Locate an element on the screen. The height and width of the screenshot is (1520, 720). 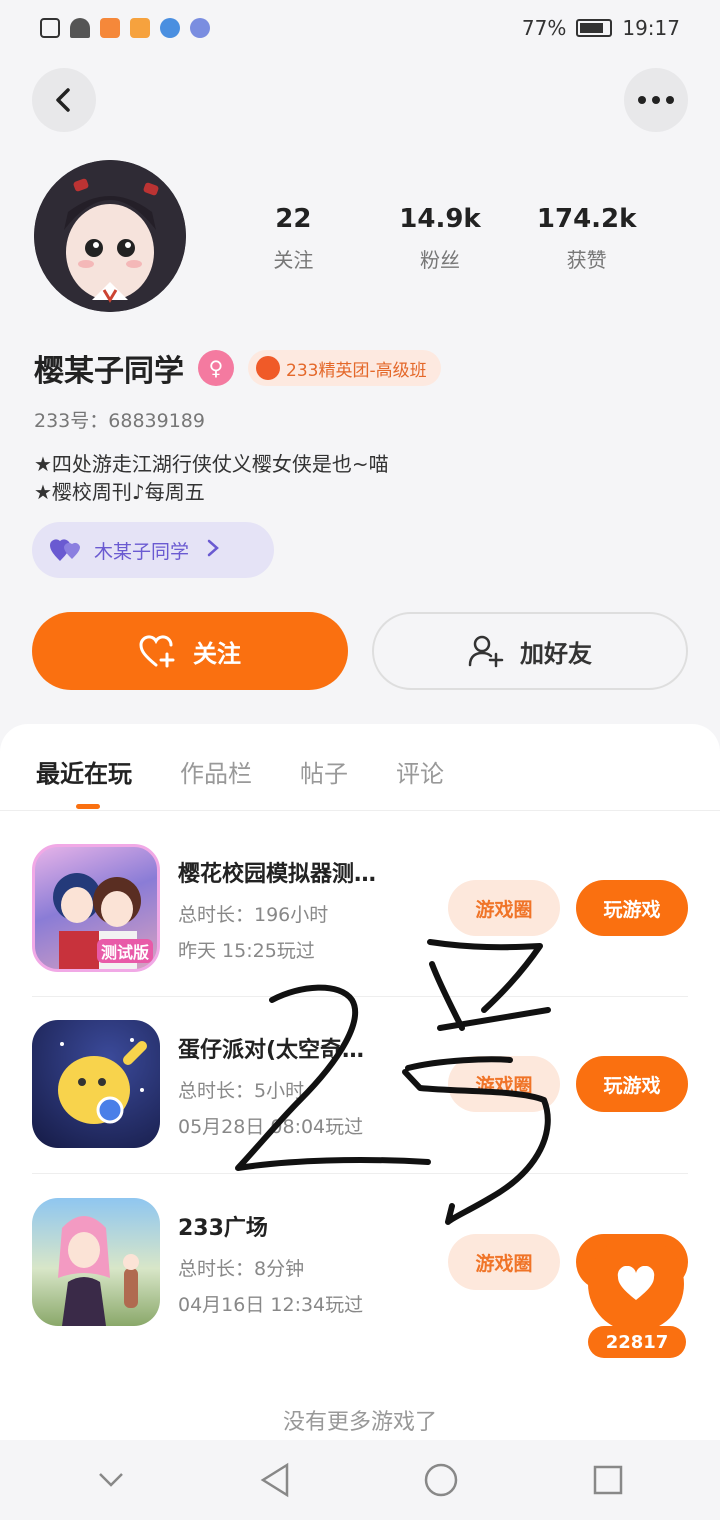
tab-recently-played: 最近在玩 is located at coordinates (84, 771).